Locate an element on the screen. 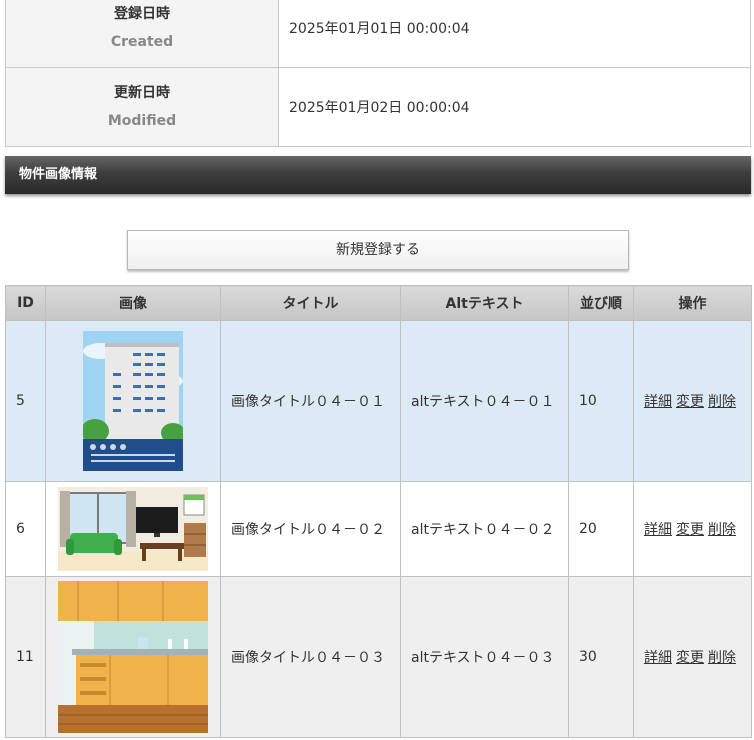 This screenshot has width=754, height=740. row-id: 11 is located at coordinates (25, 657).